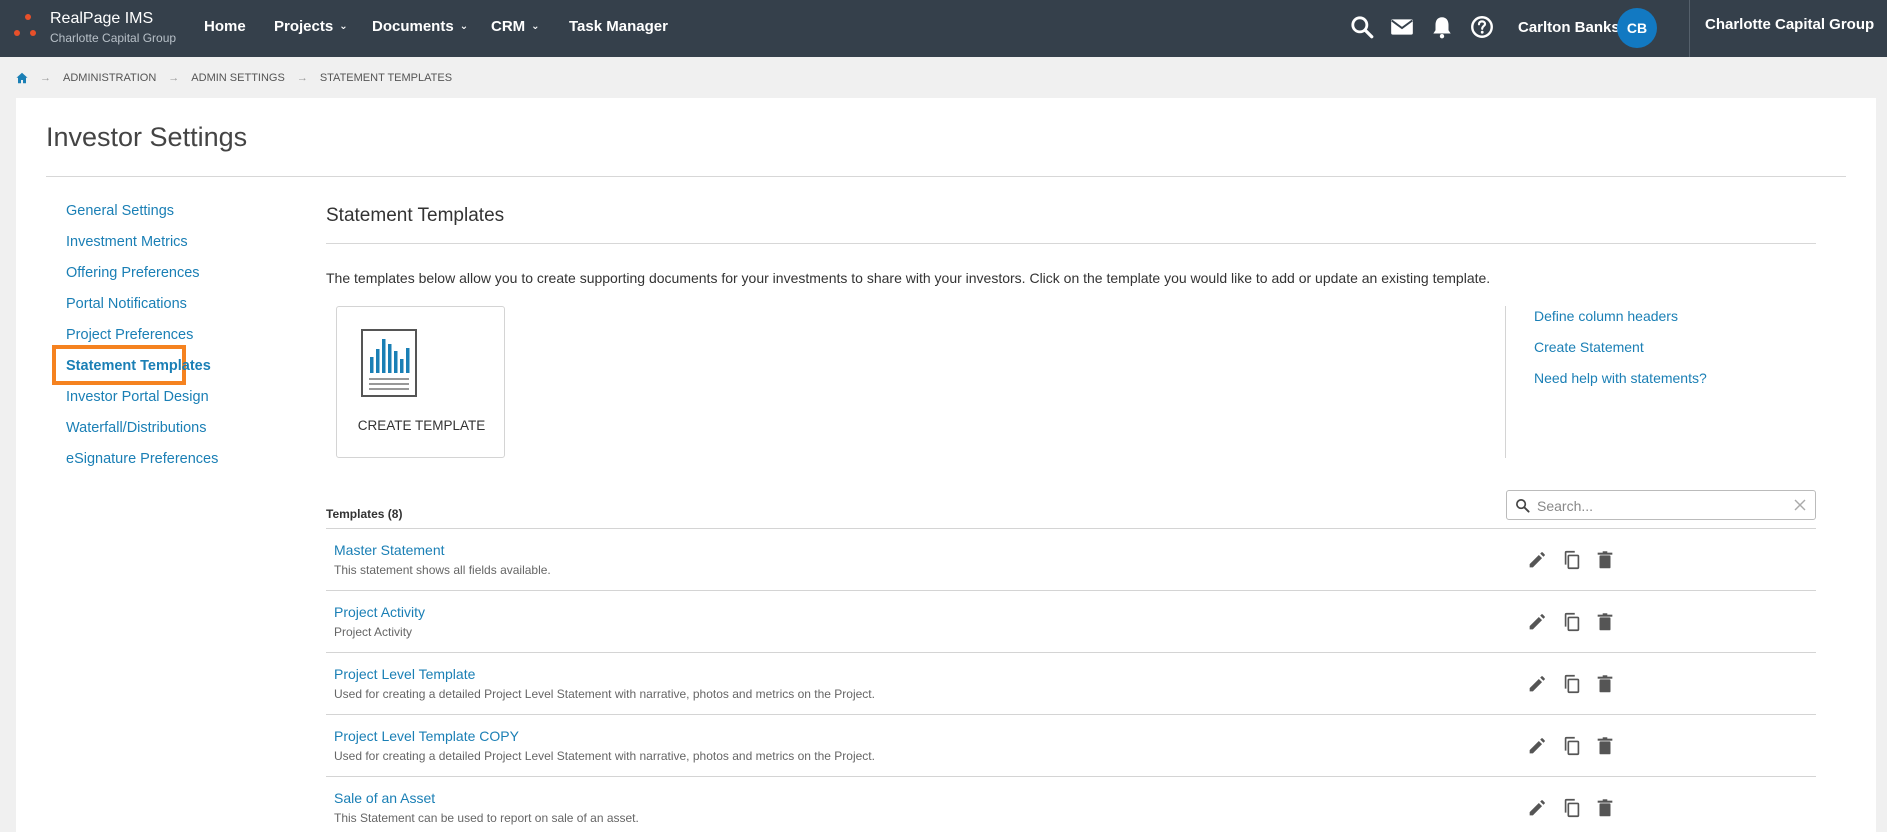 The image size is (1887, 832). What do you see at coordinates (364, 514) in the screenshot?
I see `templates-count-heading: Templates (8)` at bounding box center [364, 514].